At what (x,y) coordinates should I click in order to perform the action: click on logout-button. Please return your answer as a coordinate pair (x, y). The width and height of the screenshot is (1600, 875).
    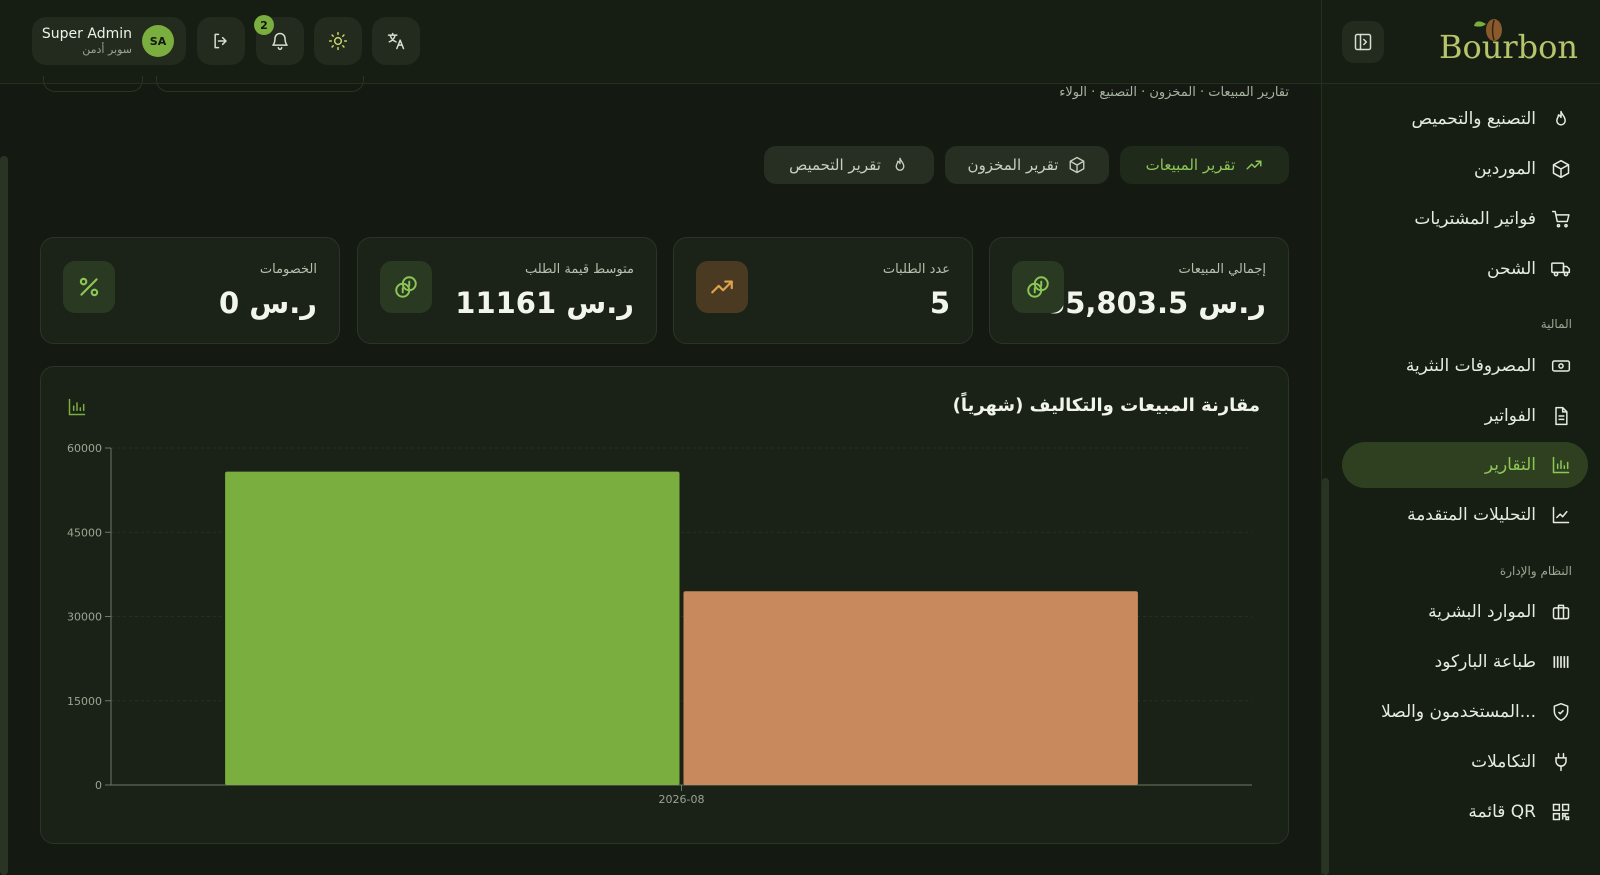
    Looking at the image, I should click on (221, 41).